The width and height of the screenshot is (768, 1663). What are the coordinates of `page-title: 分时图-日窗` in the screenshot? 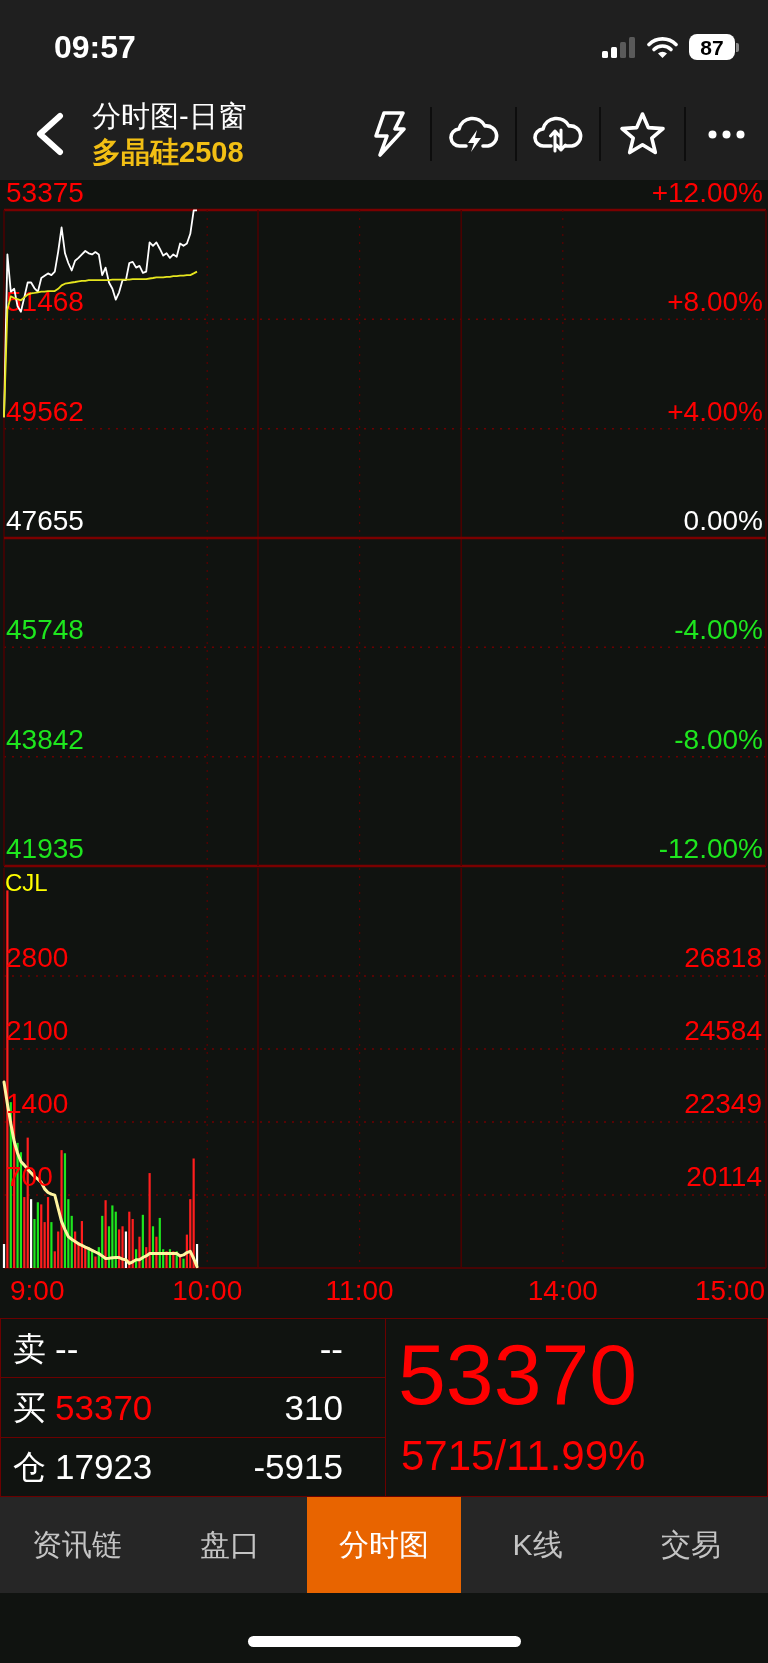 It's located at (169, 116).